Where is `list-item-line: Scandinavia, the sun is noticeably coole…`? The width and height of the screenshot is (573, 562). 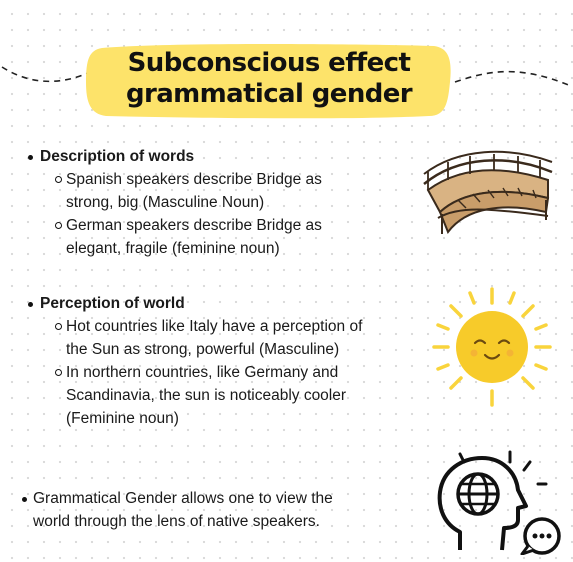
list-item-line: Scandinavia, the sun is noticeably coole… is located at coordinates (206, 395).